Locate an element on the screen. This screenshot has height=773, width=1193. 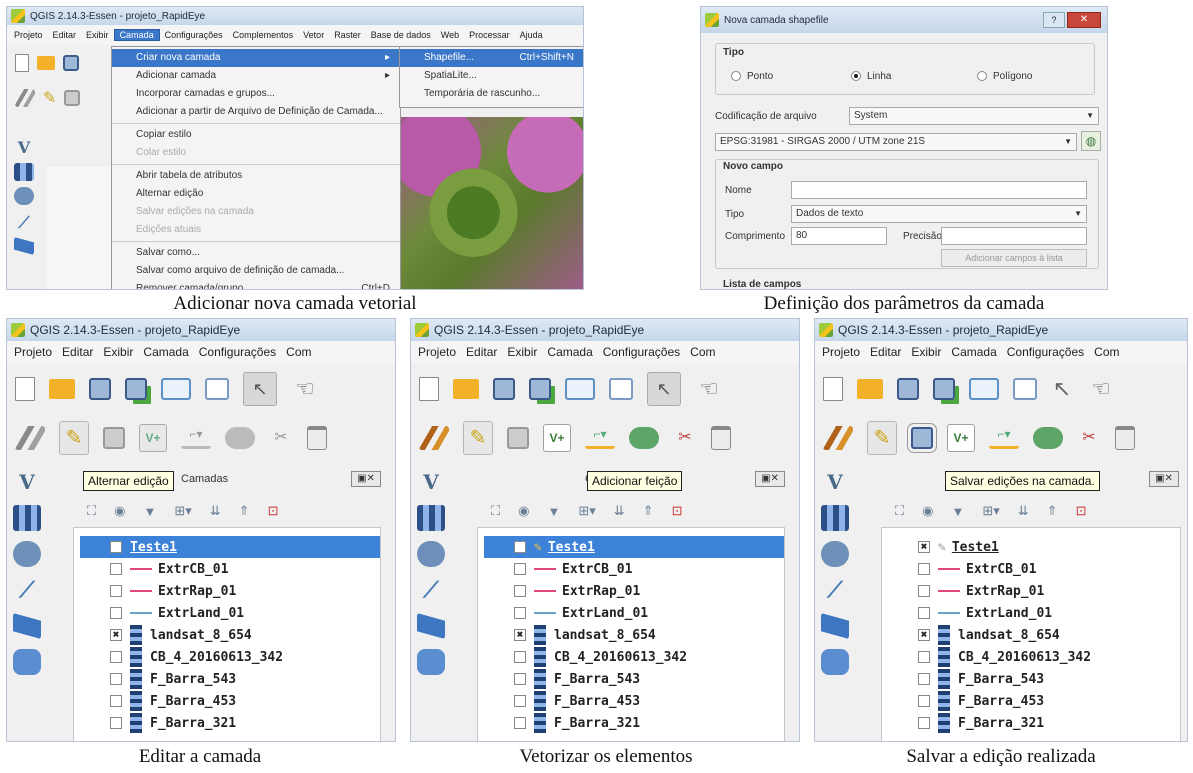
menu-item-remover-camada: Remover camada/grupo Ctrl+D is located at coordinates (256, 284).